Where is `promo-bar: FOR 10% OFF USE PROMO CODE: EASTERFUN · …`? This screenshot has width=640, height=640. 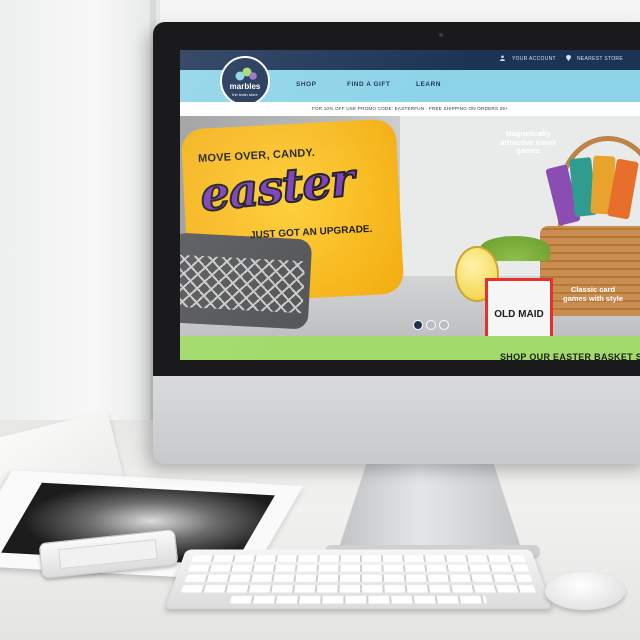
promo-bar: FOR 10% OFF USE PROMO CODE: EASTERFUN · … is located at coordinates (410, 109).